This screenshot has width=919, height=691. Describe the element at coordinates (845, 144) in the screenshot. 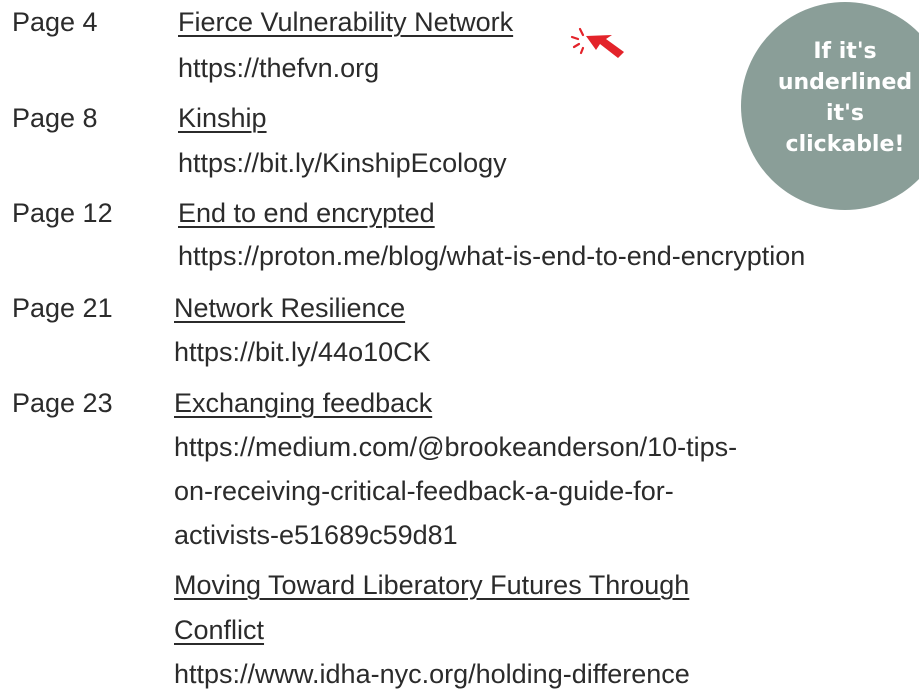

I see `badge-line: clickable!` at that location.